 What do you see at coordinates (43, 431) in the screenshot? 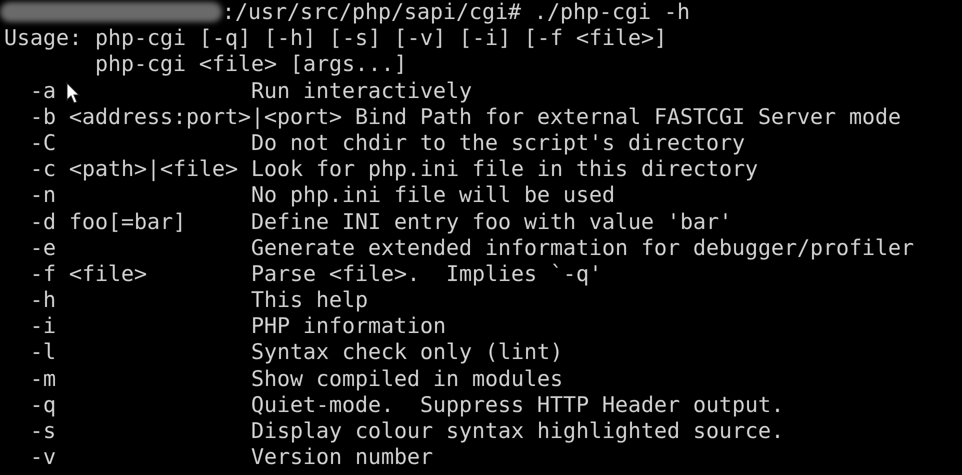
I see `option-name: -s` at bounding box center [43, 431].